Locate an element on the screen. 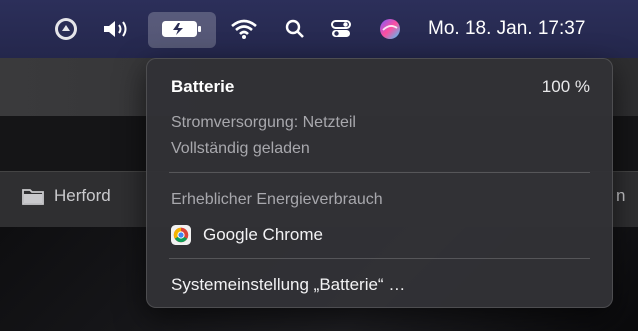 This screenshot has height=331, width=638. menu-bar-clock: Mo. 18. Jan. 17:37 is located at coordinates (506, 29).